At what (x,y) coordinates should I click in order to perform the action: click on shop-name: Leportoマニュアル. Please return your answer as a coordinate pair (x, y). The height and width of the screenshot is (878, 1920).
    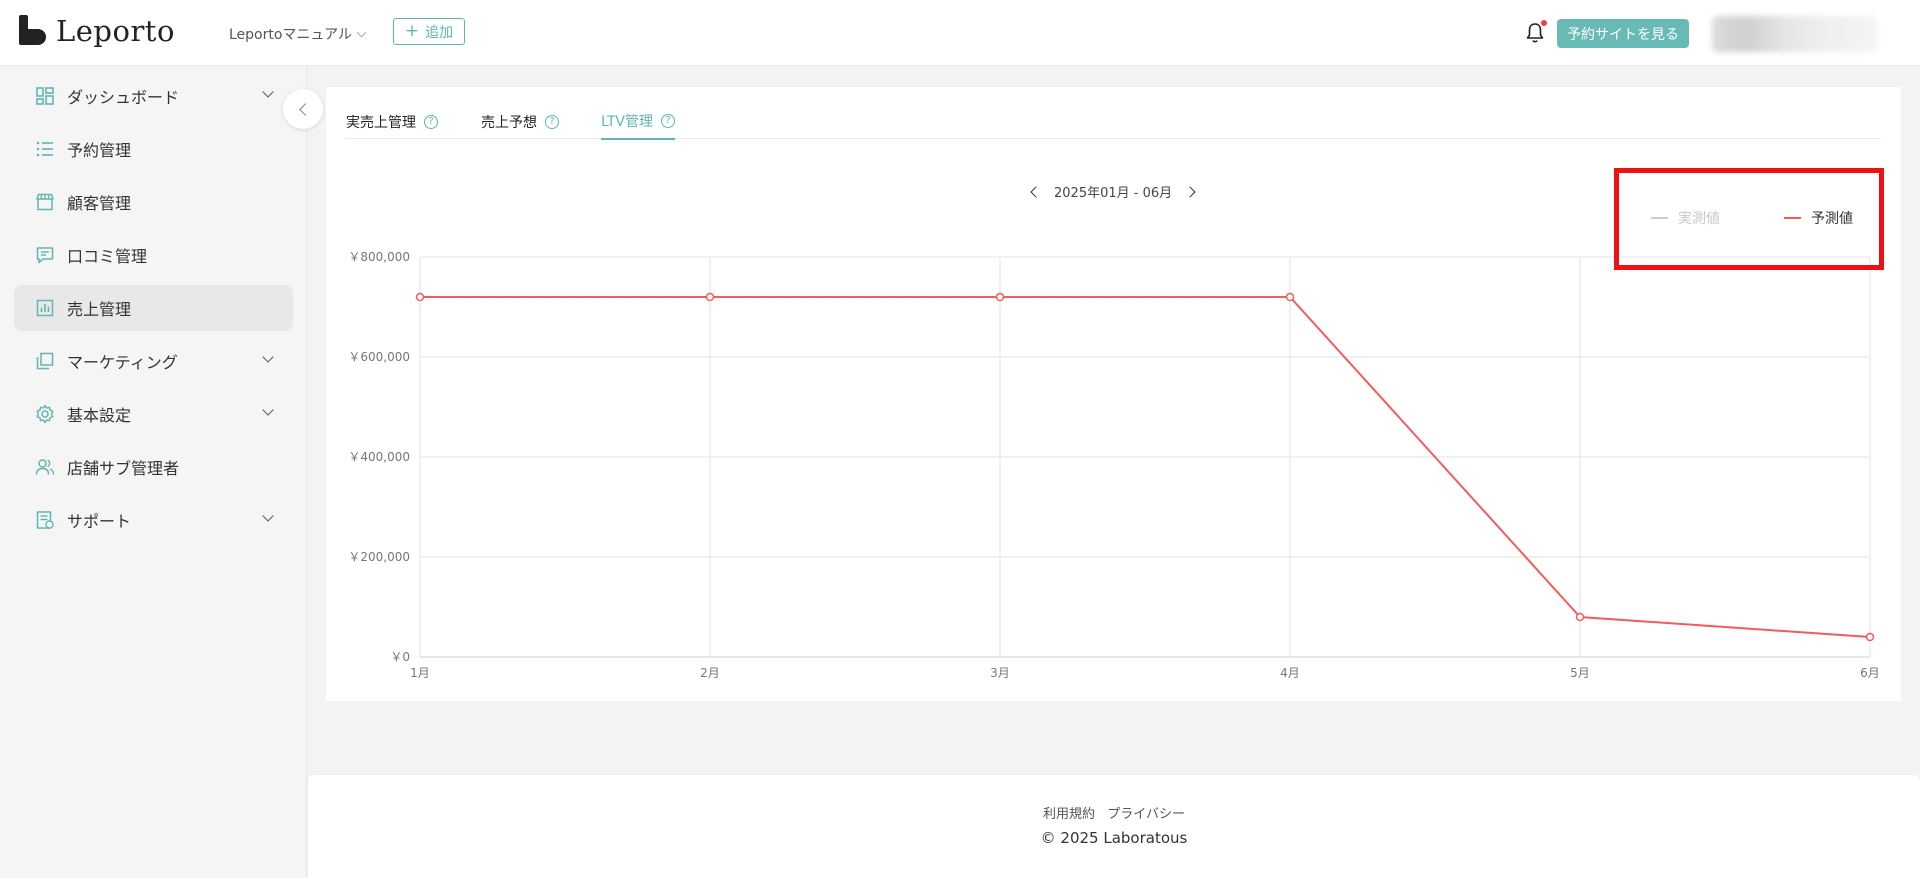
    Looking at the image, I should click on (291, 35).